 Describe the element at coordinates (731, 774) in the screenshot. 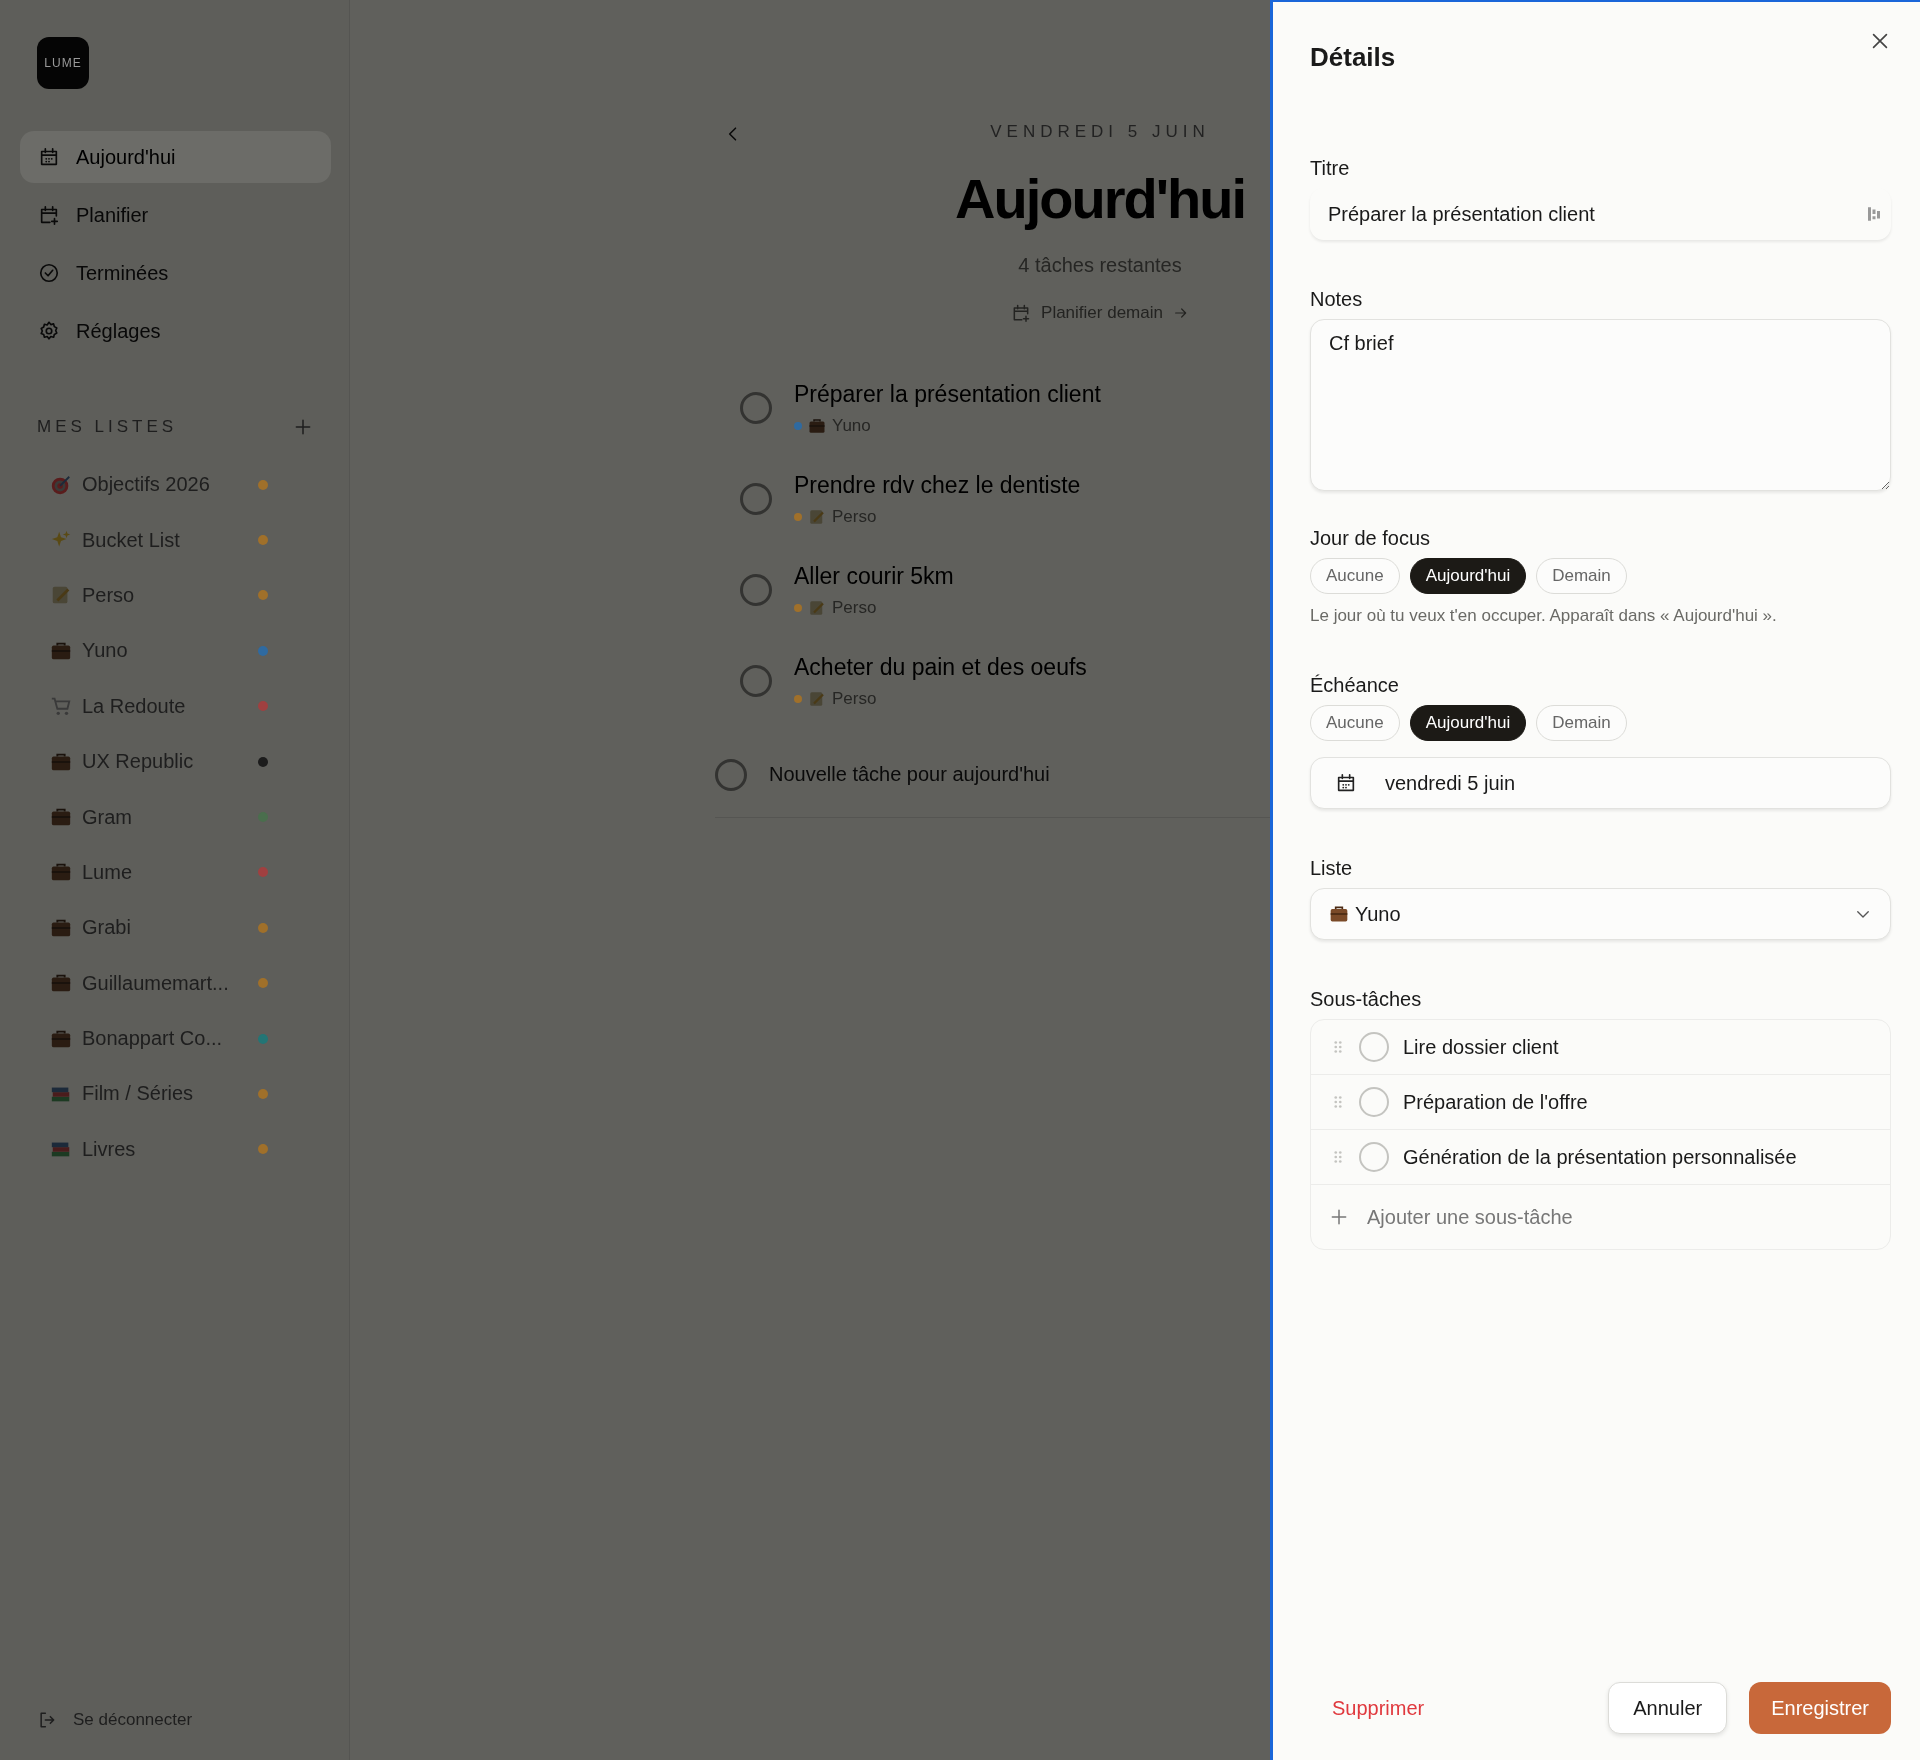

I see `empty-circle-icon` at that location.